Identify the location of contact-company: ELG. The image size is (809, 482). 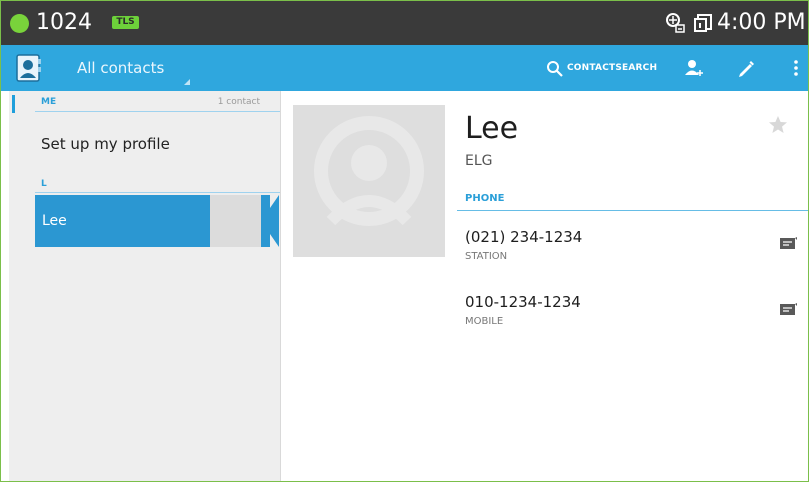
(479, 161).